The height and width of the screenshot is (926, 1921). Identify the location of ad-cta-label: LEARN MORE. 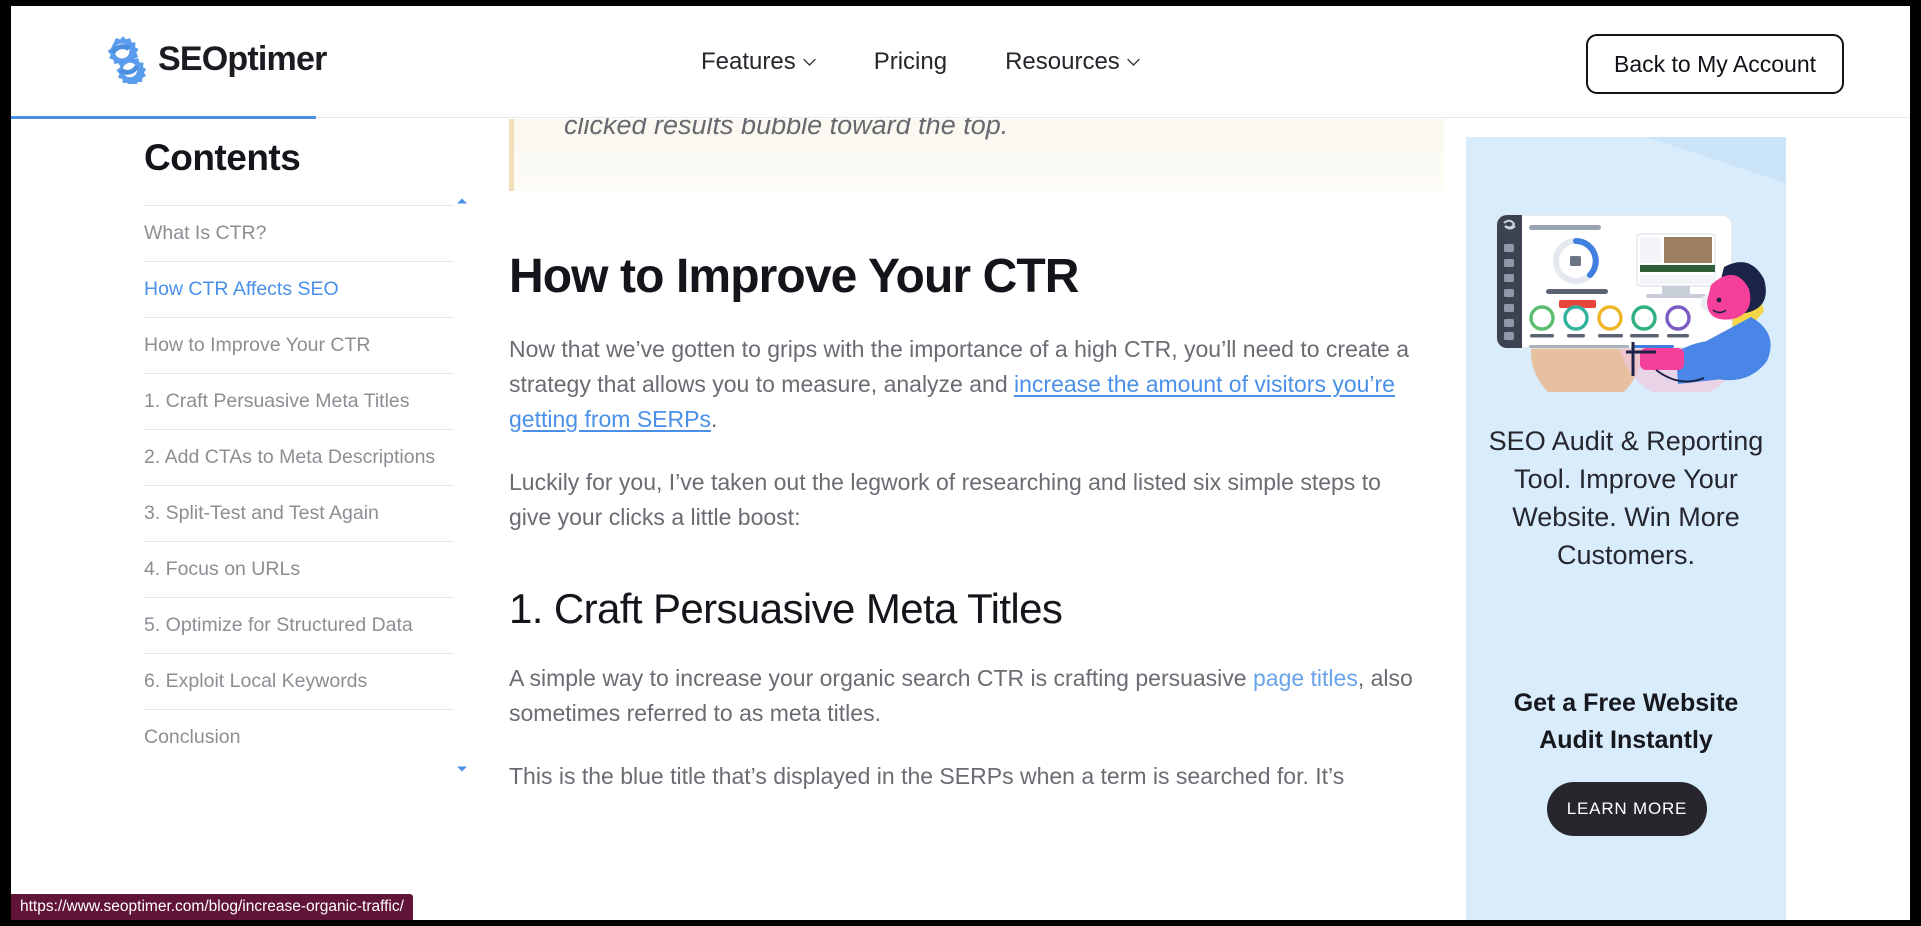
(1627, 808).